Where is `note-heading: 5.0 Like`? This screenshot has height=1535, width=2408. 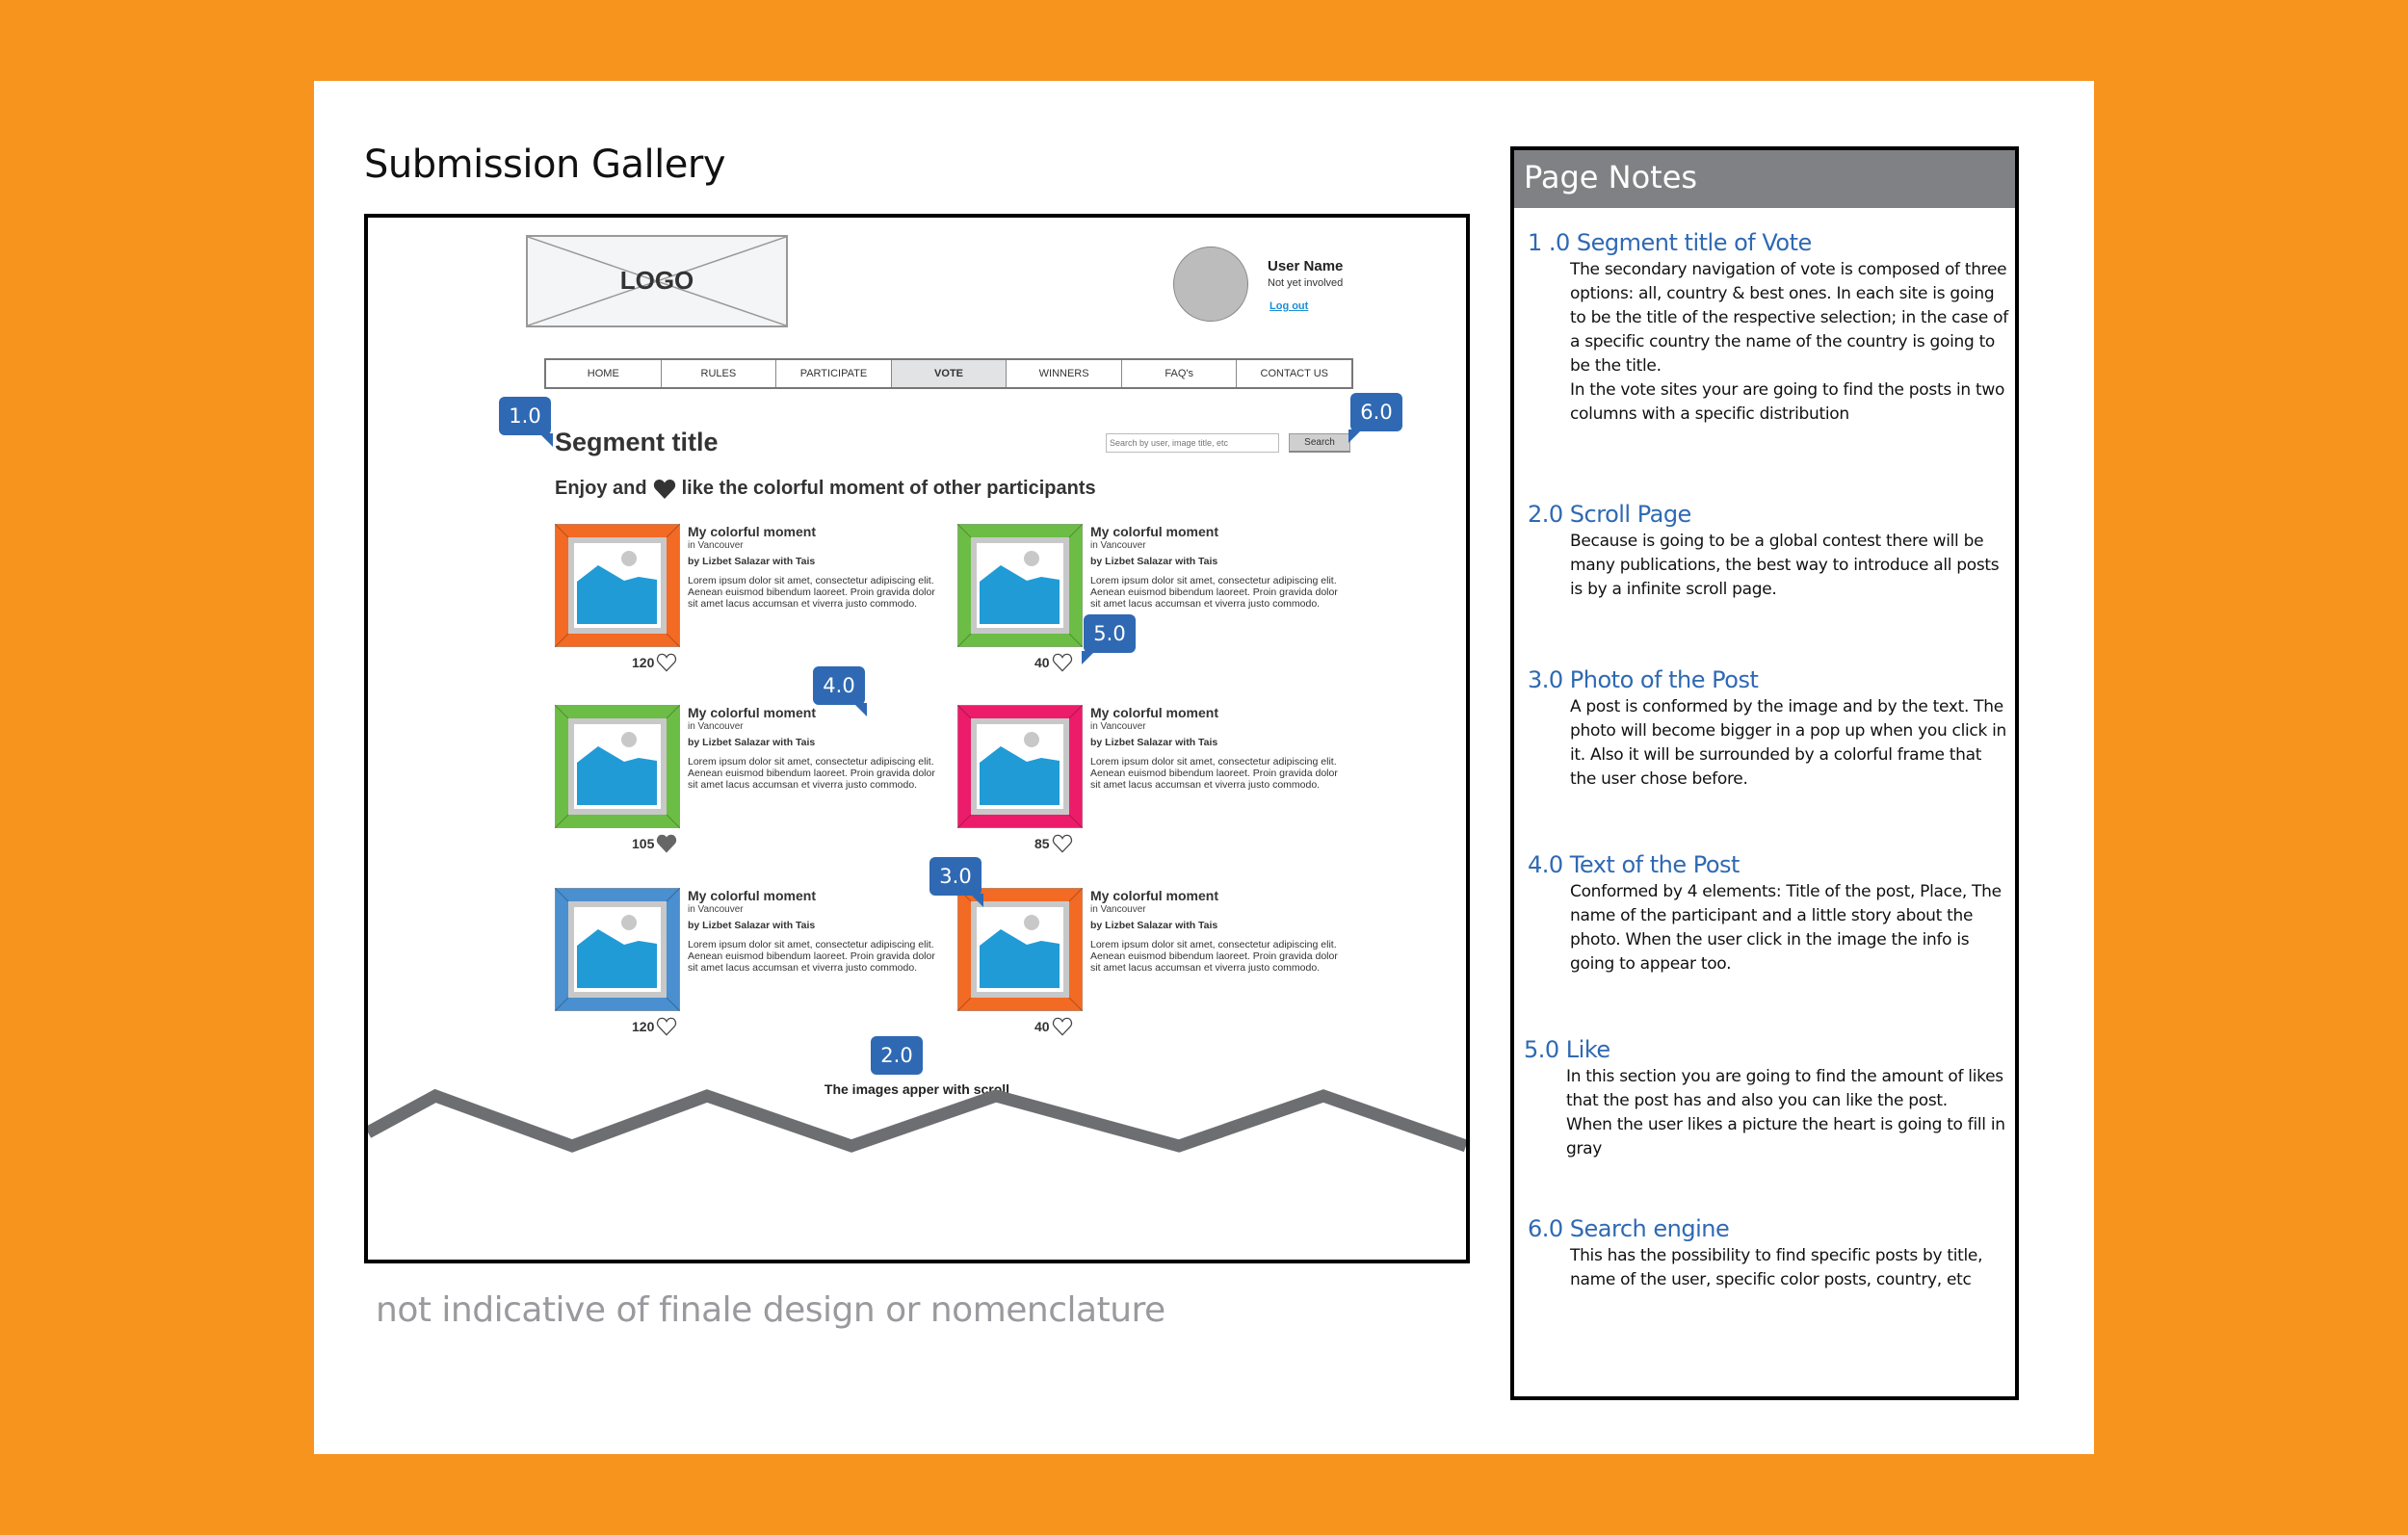
note-heading: 5.0 Like is located at coordinates (1567, 1049).